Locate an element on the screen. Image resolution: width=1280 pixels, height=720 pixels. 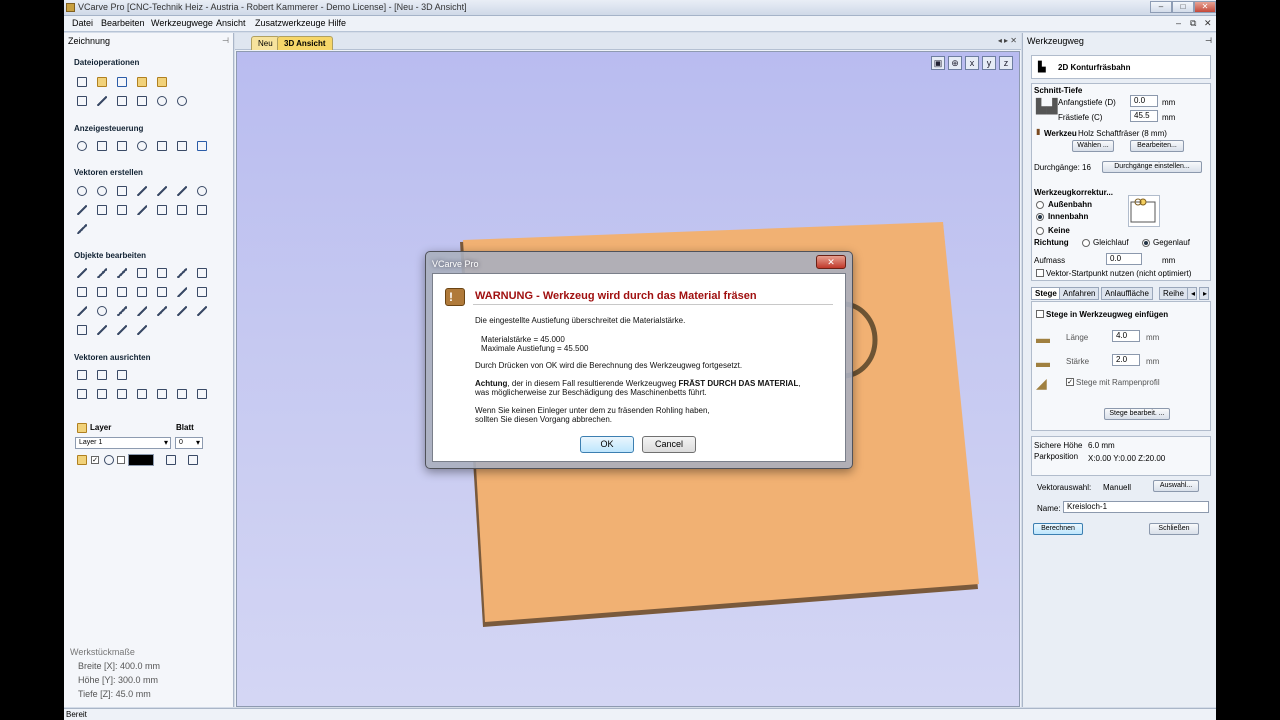
tab-anfahren: Anfahren is located at coordinates (1079, 293).